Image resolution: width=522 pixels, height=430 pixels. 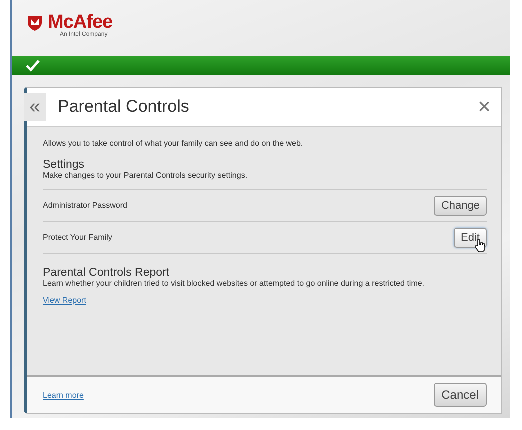 What do you see at coordinates (77, 237) in the screenshot?
I see `setting-label: Protect Your Family` at bounding box center [77, 237].